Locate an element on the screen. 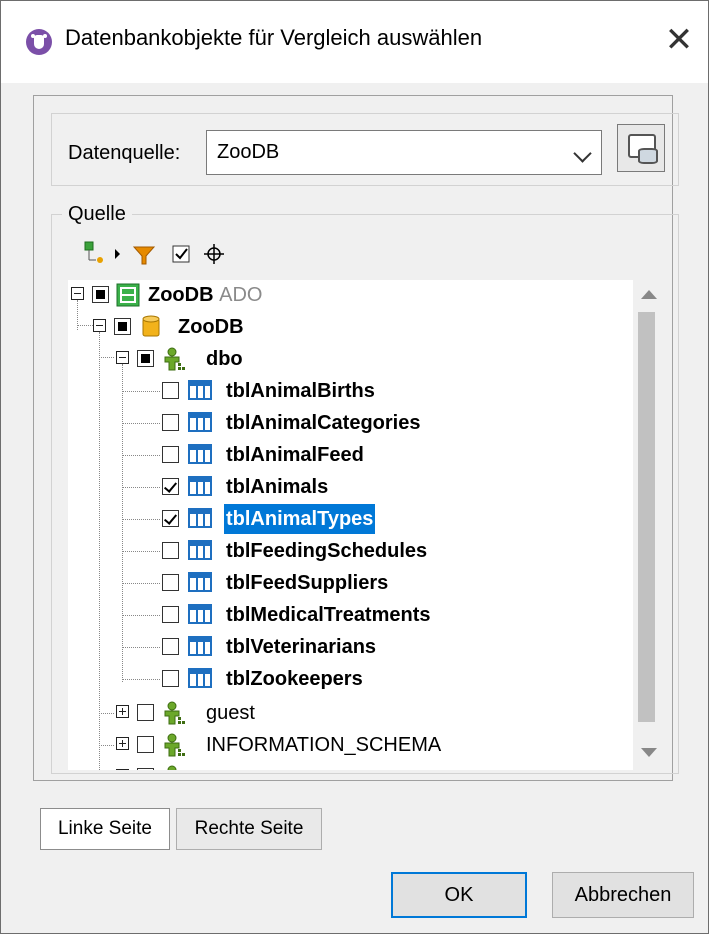 The height and width of the screenshot is (936, 711). tree-node-label: dbo is located at coordinates (224, 359).